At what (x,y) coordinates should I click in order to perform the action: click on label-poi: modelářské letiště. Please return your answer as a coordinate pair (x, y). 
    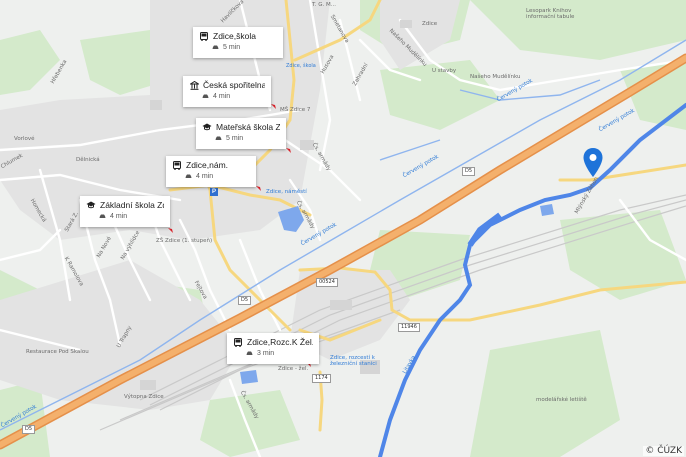
    Looking at the image, I should click on (561, 400).